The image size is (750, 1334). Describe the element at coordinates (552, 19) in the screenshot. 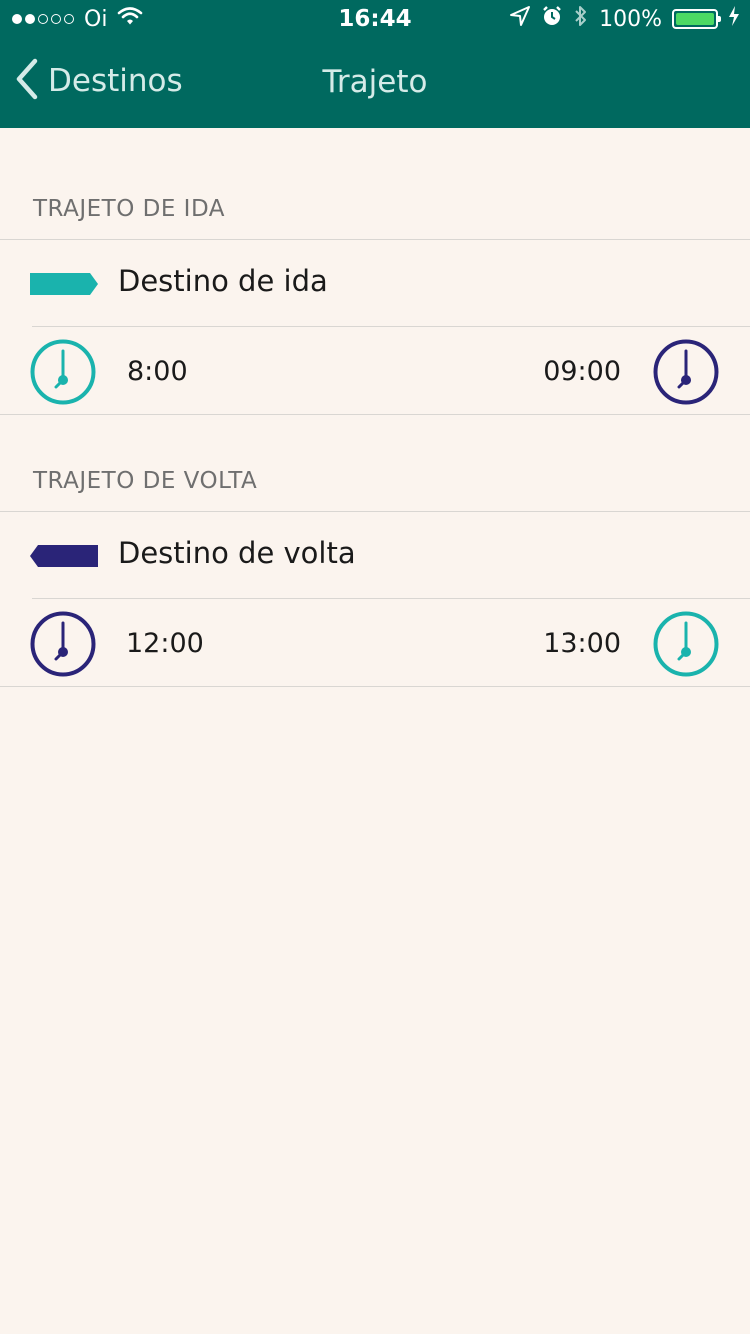

I see `alarm-icon` at that location.